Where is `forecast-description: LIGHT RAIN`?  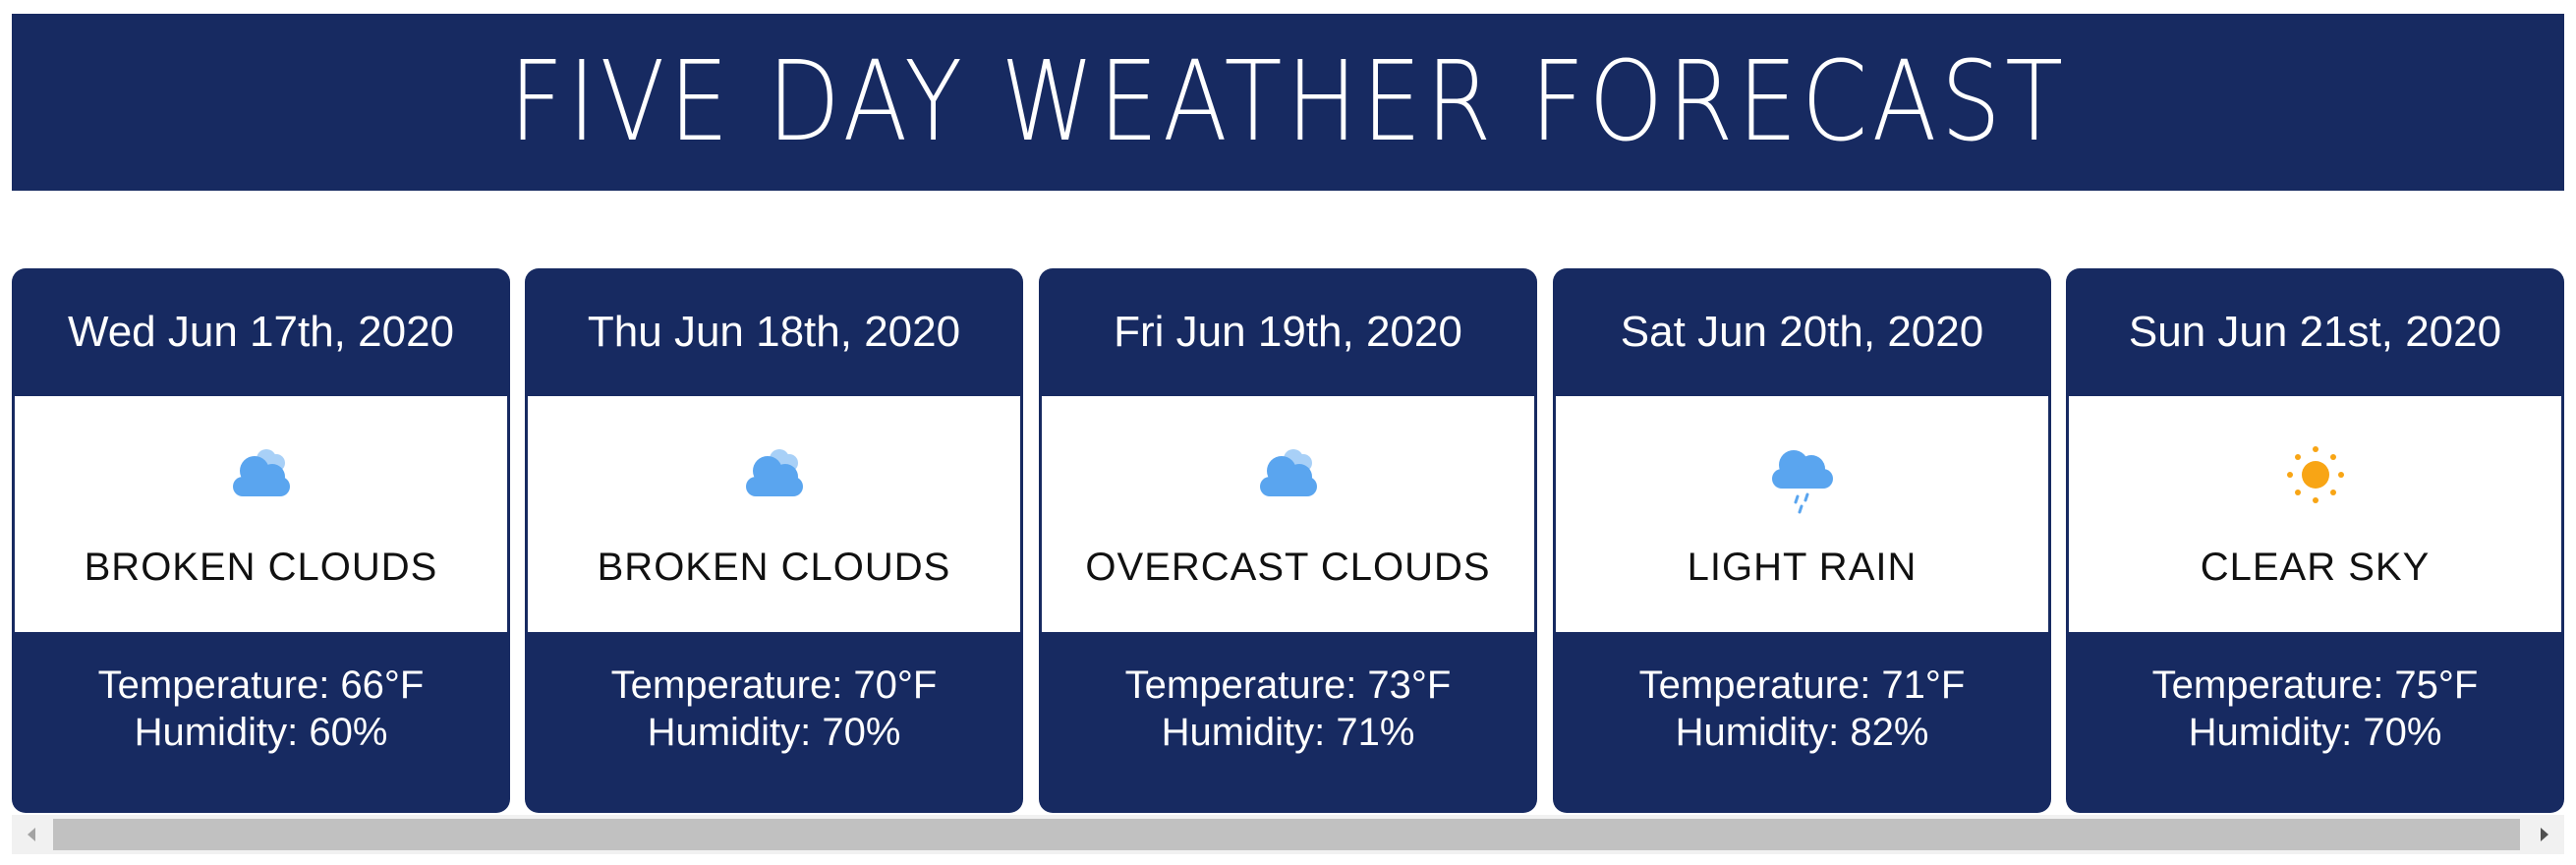
forecast-description: LIGHT RAIN is located at coordinates (1802, 567).